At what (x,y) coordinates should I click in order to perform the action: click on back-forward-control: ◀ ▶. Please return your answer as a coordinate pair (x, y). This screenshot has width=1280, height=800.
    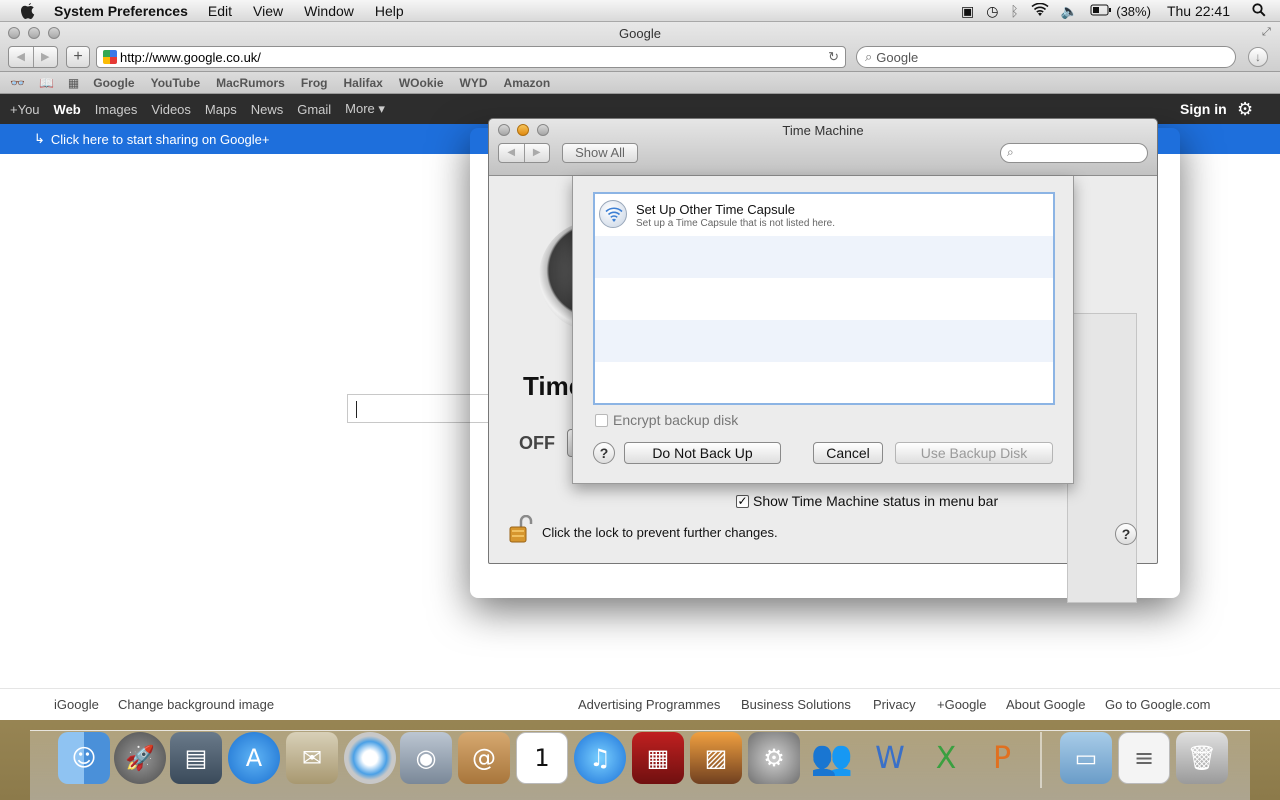
    Looking at the image, I should click on (33, 57).